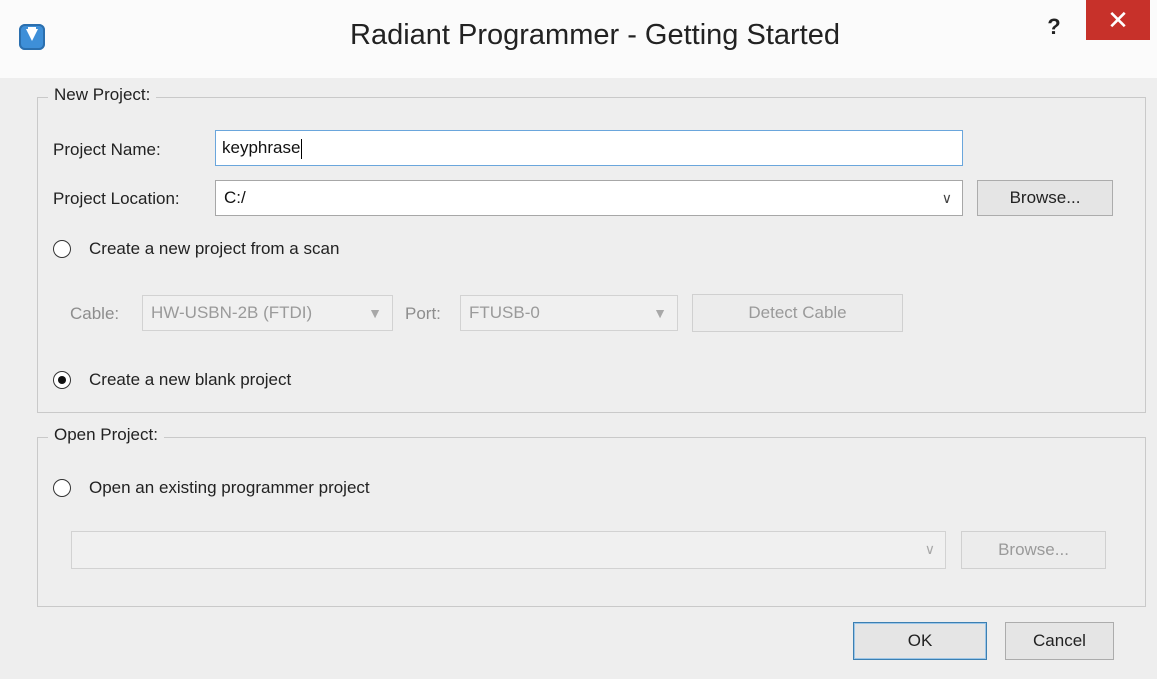  What do you see at coordinates (302, 148) in the screenshot?
I see `text-caret` at bounding box center [302, 148].